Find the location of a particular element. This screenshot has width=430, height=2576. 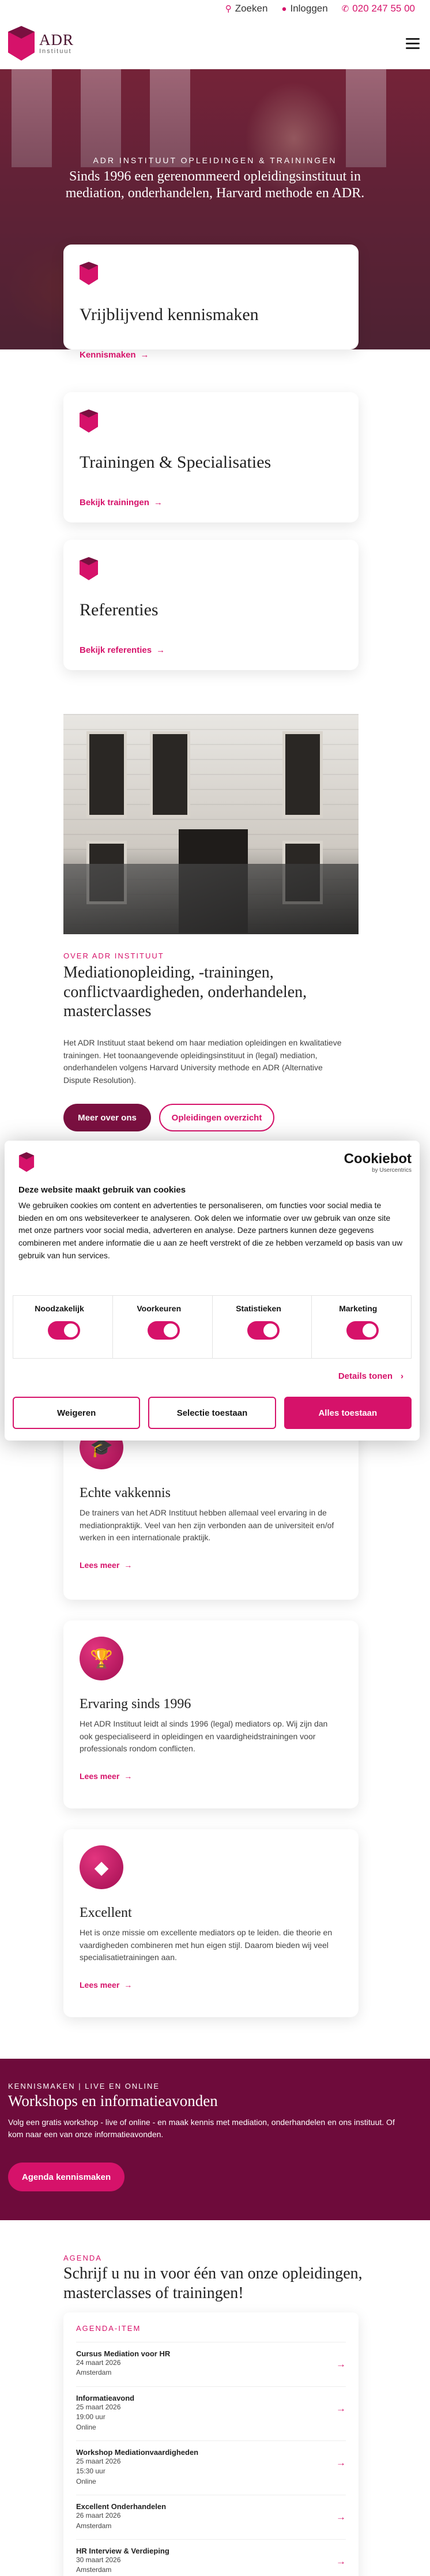

courses-overview-button: Opleidingen overzicht is located at coordinates (217, 1117).